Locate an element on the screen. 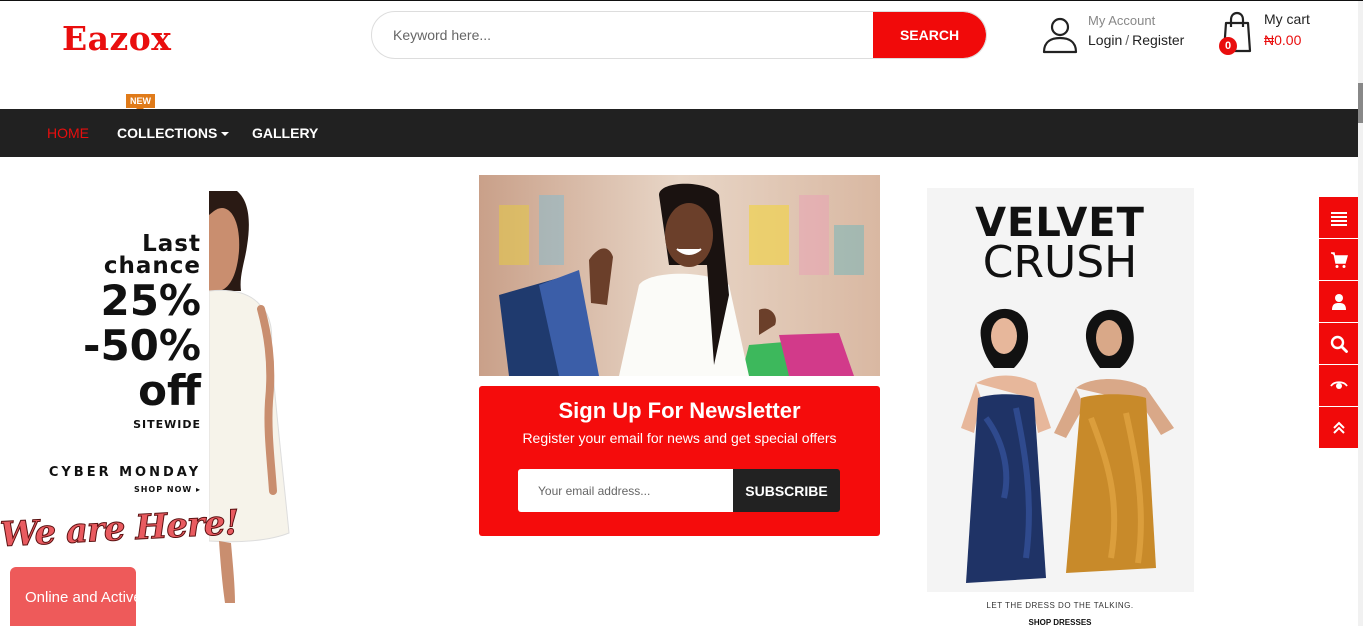 Image resolution: width=1363 pixels, height=626 pixels. account-label: My Account is located at coordinates (1122, 20).